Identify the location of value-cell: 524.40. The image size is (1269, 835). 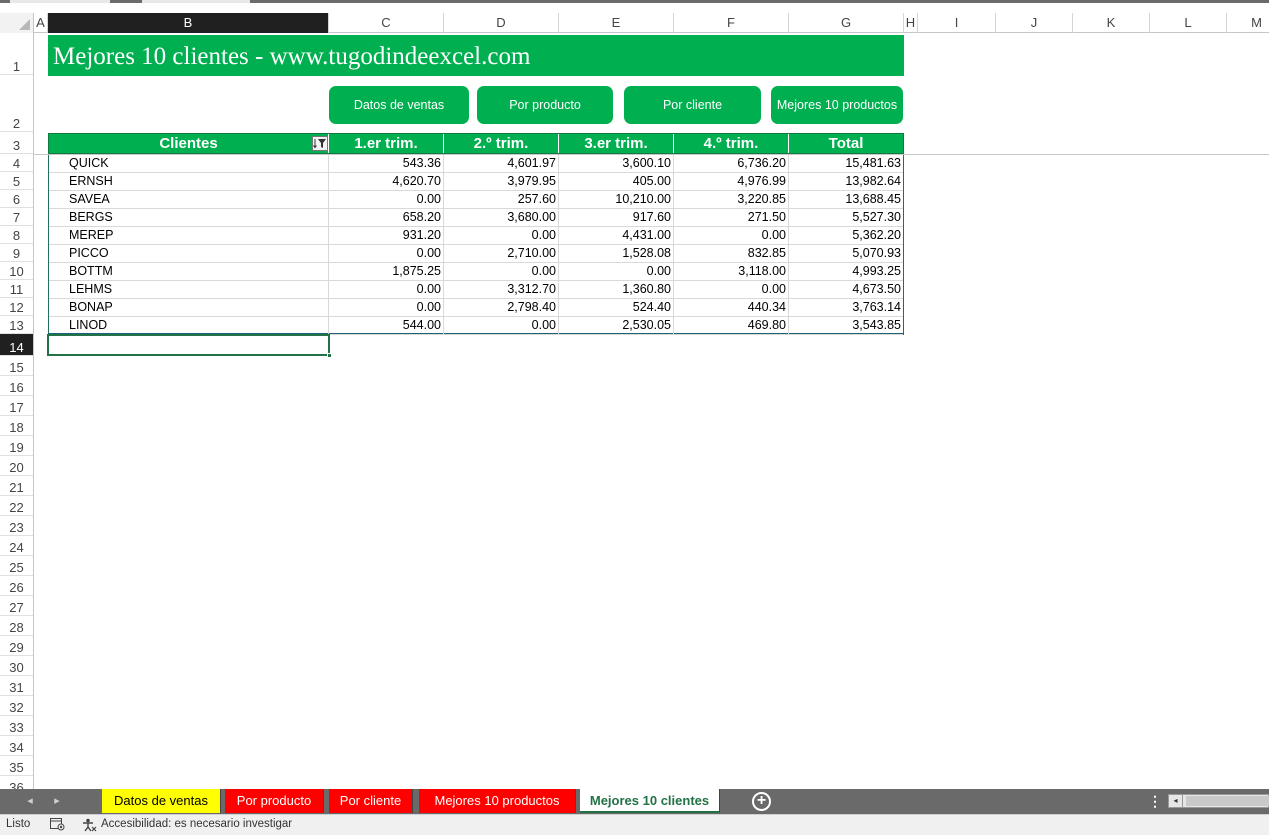
(616, 307).